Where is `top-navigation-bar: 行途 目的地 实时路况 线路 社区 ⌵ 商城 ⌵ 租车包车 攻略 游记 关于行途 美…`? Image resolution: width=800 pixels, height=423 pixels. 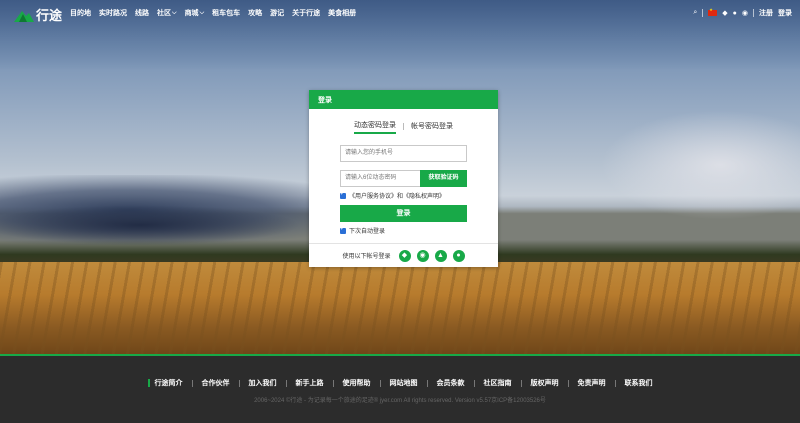
top-navigation-bar: 行途 目的地 实时路况 线路 社区 ⌵ 商城 ⌵ 租车包车 攻略 游记 关于行途 美… is located at coordinates (400, 13).